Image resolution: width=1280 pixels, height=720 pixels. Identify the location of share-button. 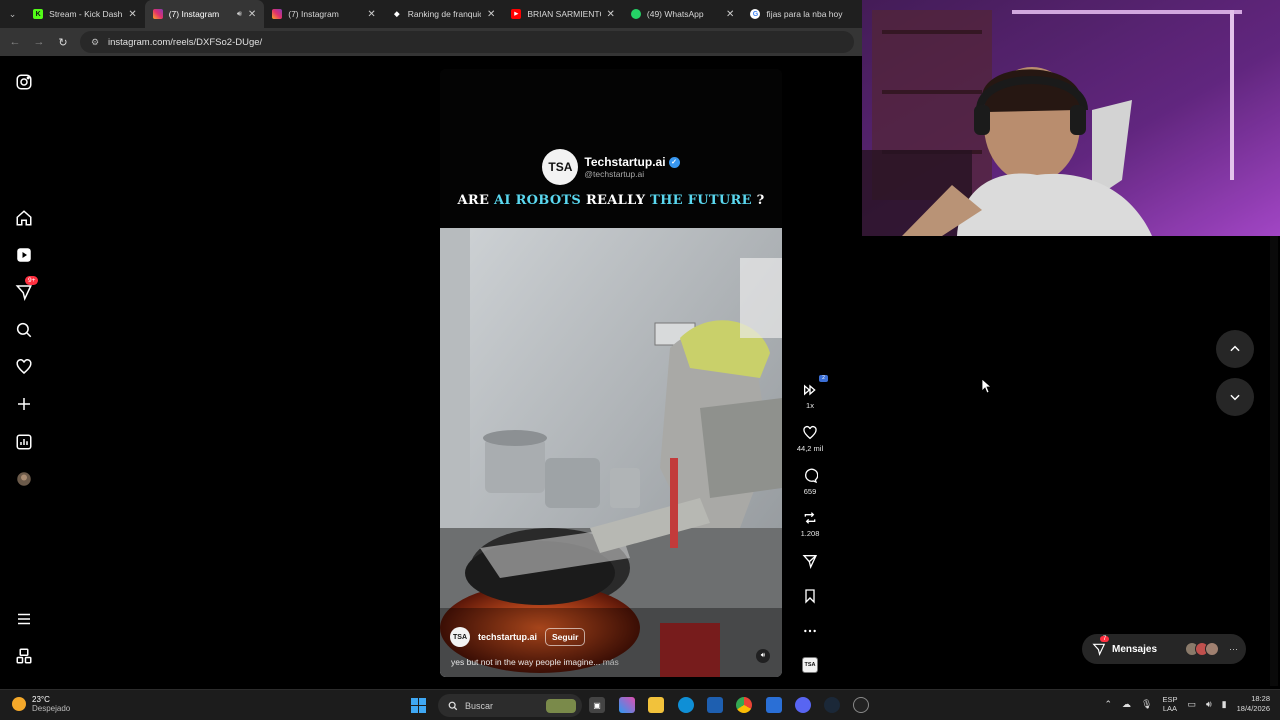
(810, 561).